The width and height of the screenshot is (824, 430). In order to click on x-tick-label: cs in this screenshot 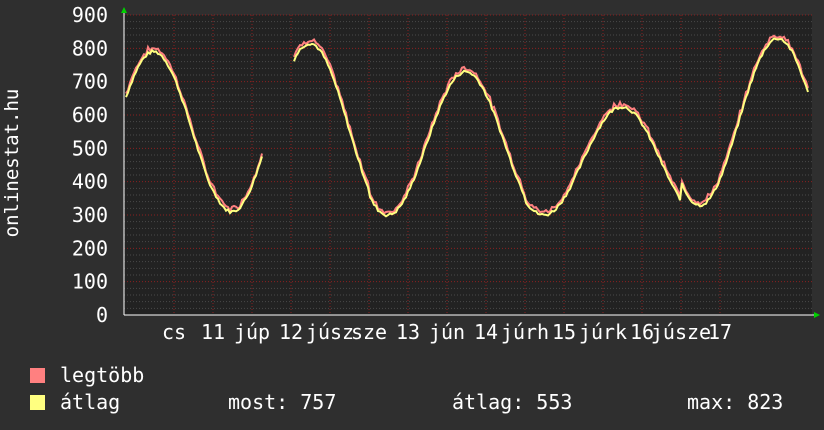, I will do `click(174, 332)`.